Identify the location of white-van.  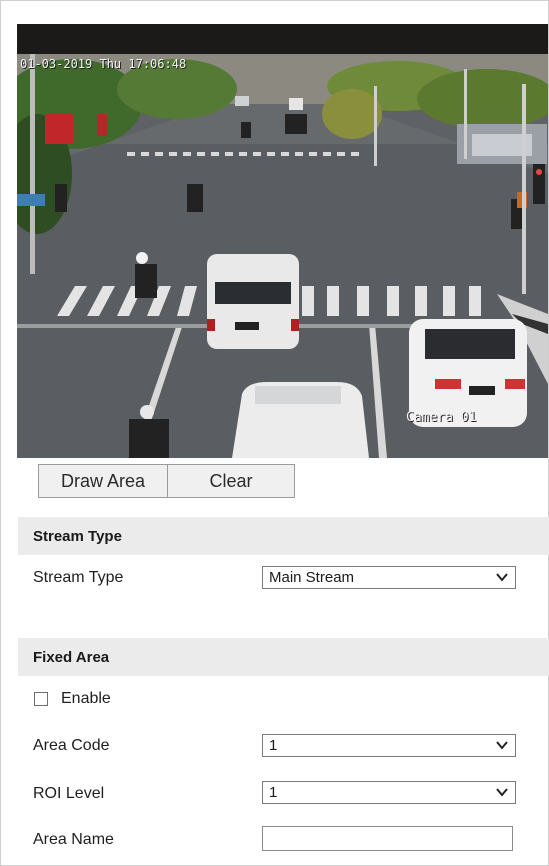
(253, 301).